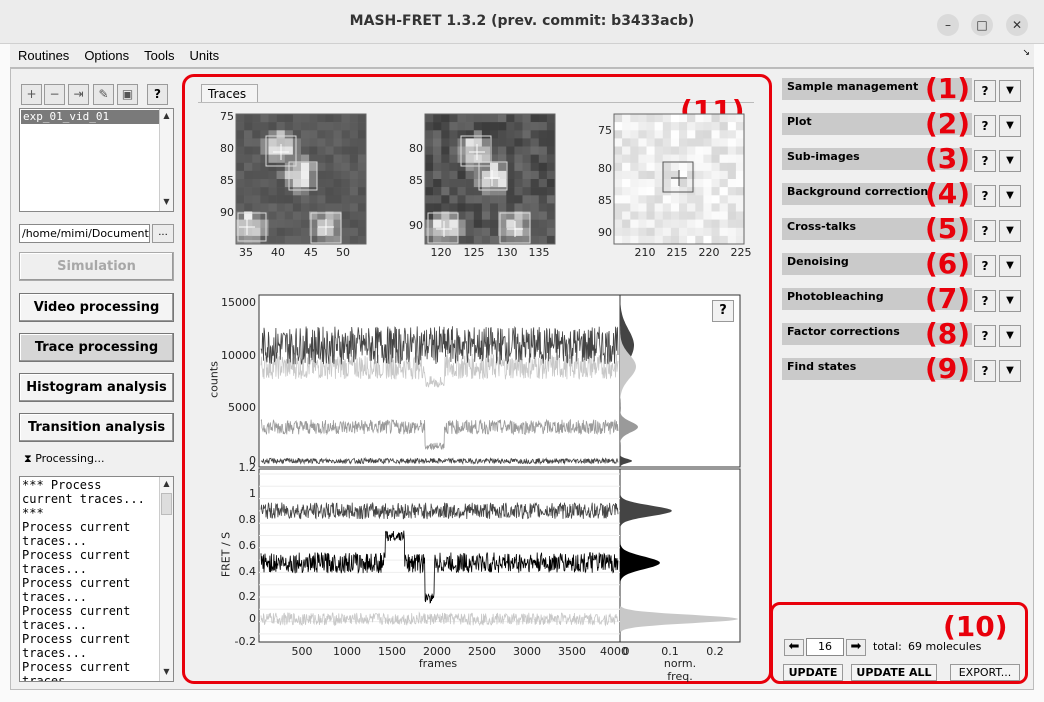  I want to click on panel-annotation: (3), so click(948, 158).